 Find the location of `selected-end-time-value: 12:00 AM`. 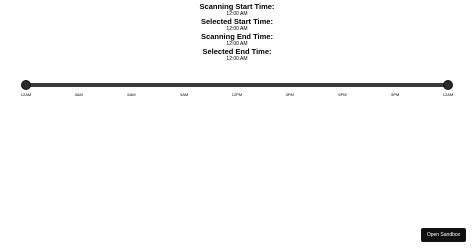

selected-end-time-value: 12:00 AM is located at coordinates (237, 59).